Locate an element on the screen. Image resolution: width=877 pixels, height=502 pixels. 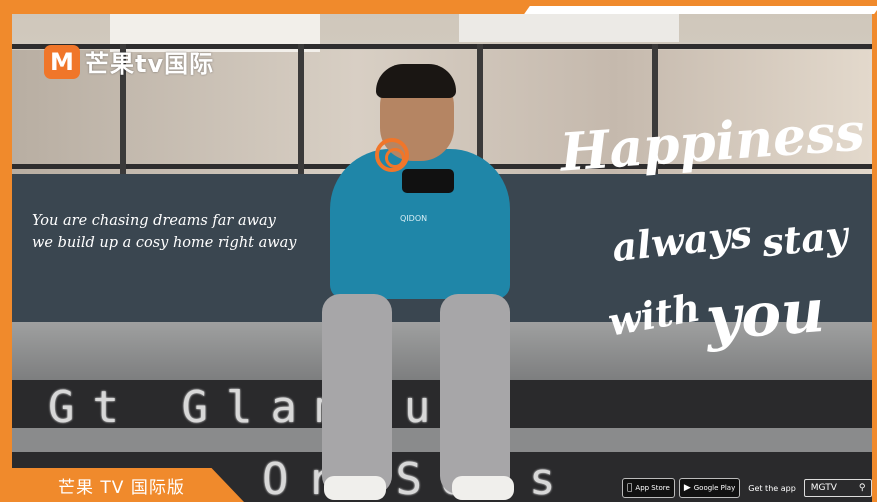
ceiling-panel is located at coordinates (569, 28).